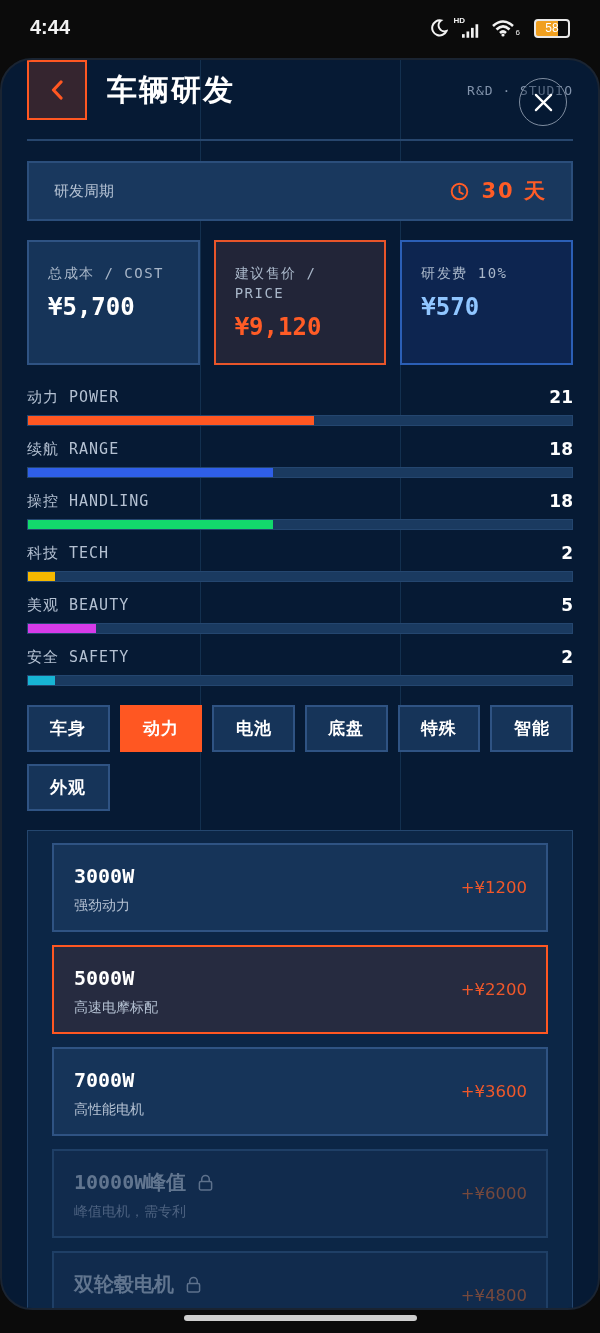  Describe the element at coordinates (104, 1080) in the screenshot. I see `option-name: 7000W` at that location.